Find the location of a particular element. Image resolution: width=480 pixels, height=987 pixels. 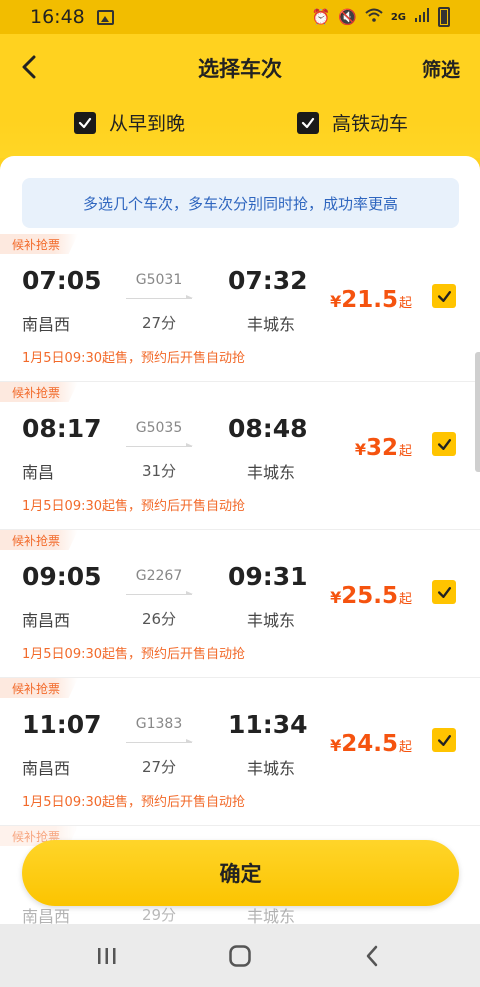

header: 选择车次 筛选 从早到晚 高铁动车 is located at coordinates (240, 96).